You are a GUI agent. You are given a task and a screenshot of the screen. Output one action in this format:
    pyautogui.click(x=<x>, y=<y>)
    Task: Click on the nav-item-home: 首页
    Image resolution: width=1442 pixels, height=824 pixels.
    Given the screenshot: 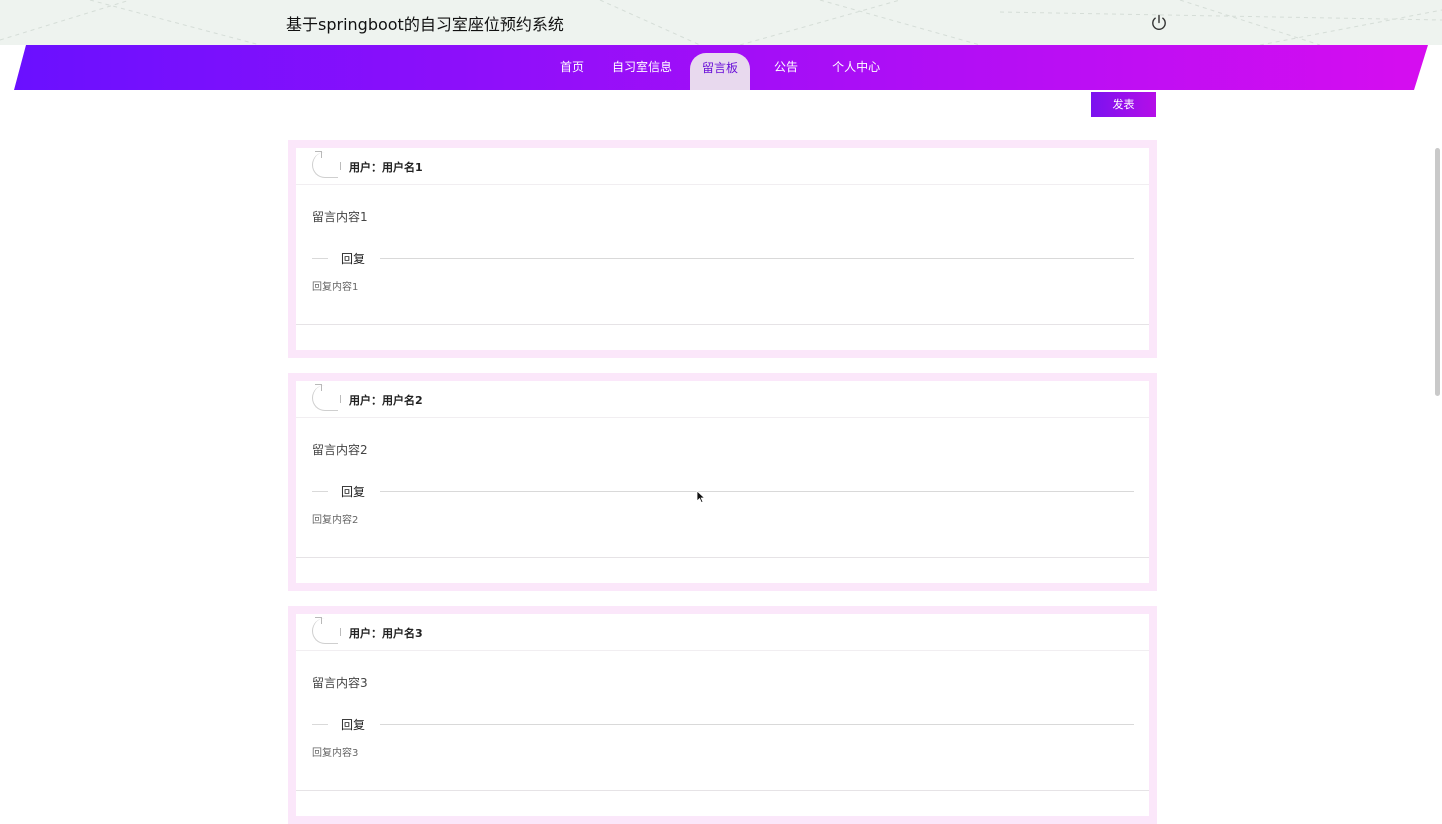 What is the action you would take?
    pyautogui.click(x=572, y=67)
    